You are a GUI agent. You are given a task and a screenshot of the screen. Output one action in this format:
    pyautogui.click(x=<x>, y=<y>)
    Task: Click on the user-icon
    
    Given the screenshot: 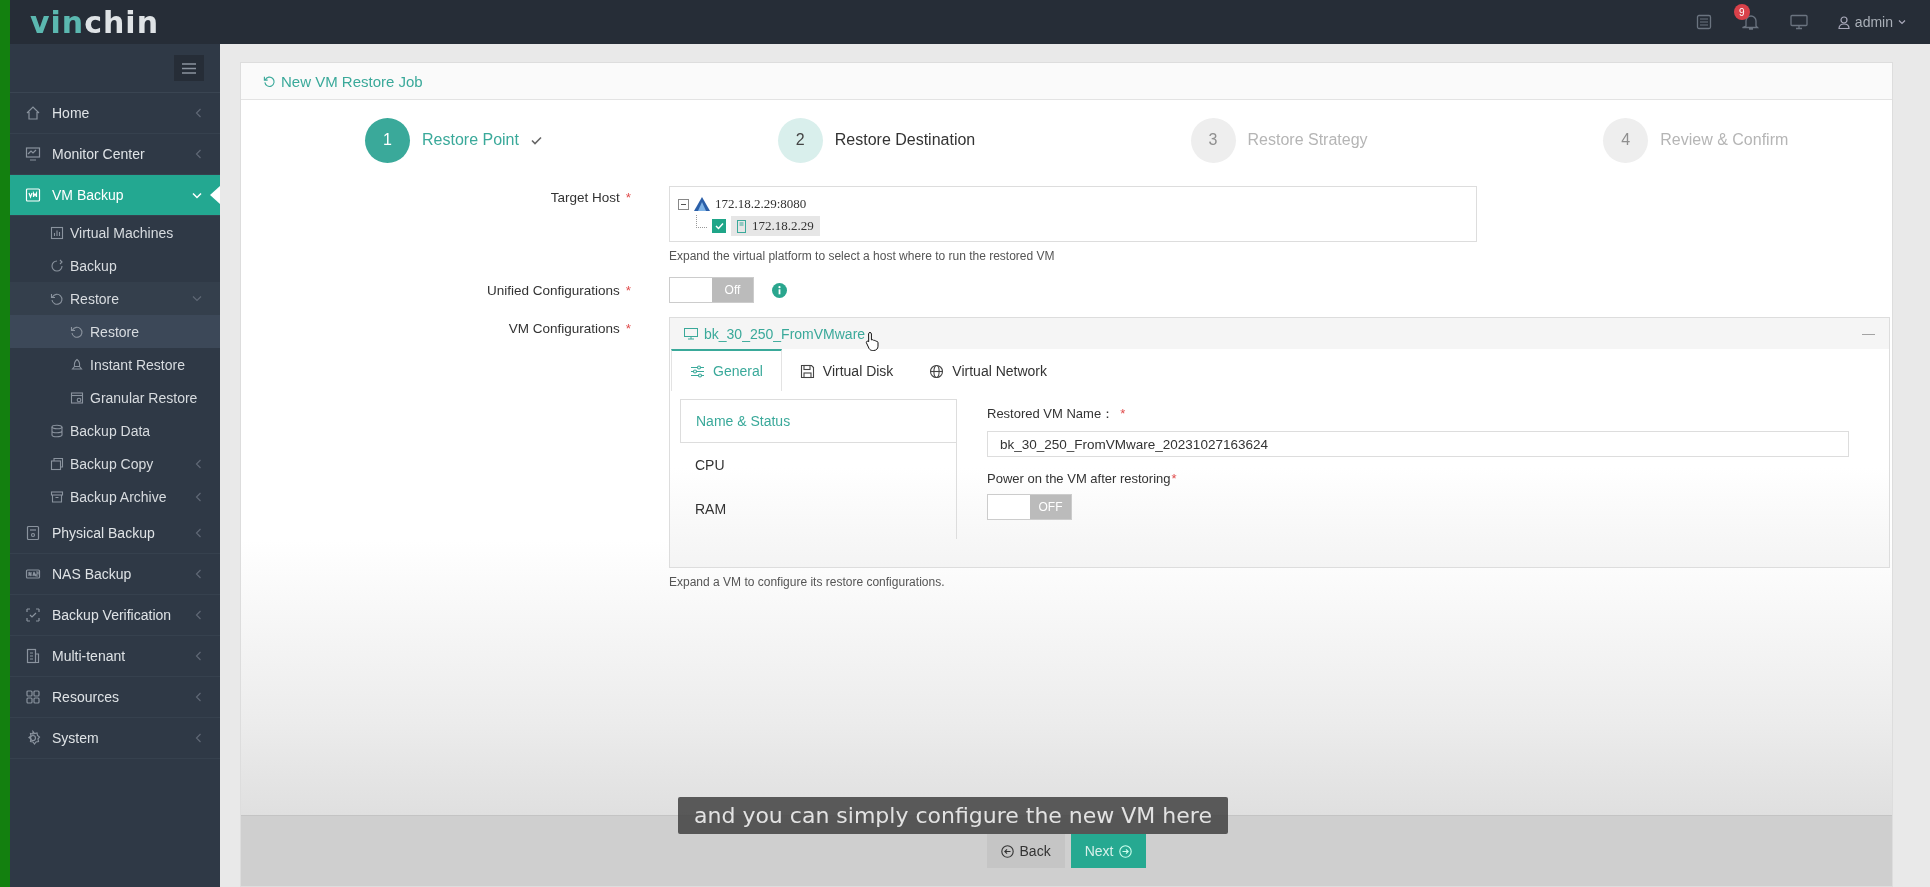 What is the action you would take?
    pyautogui.click(x=1843, y=22)
    